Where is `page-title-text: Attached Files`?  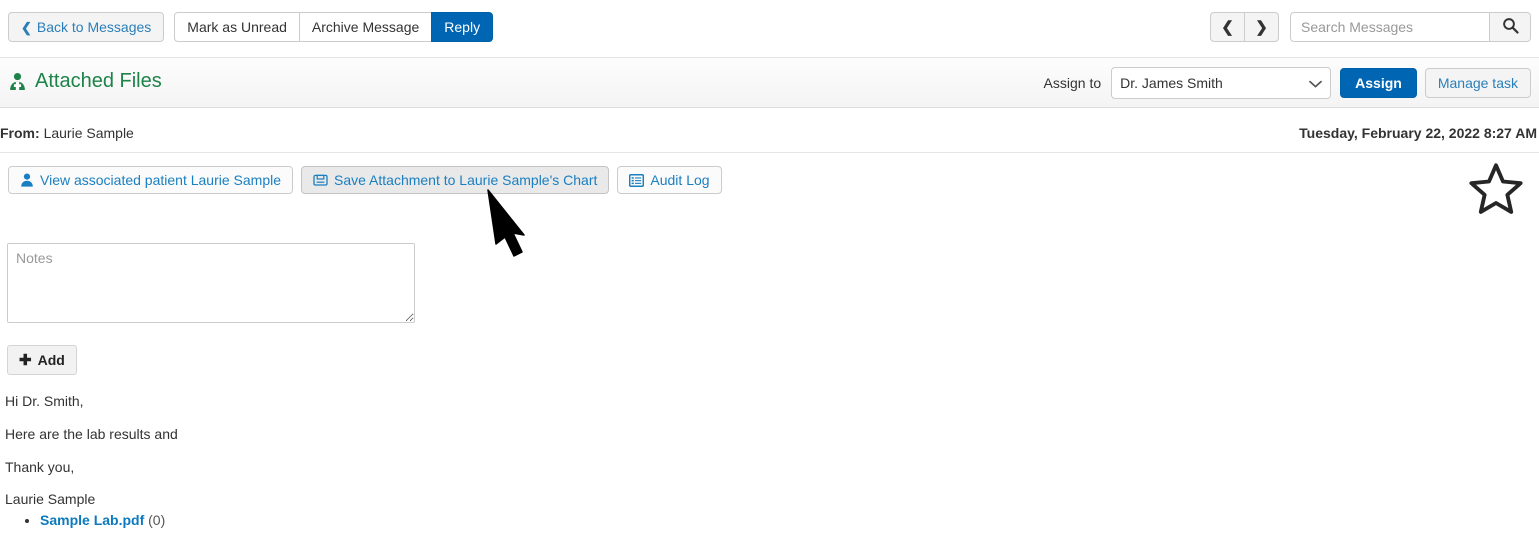
page-title-text: Attached Files is located at coordinates (98, 81).